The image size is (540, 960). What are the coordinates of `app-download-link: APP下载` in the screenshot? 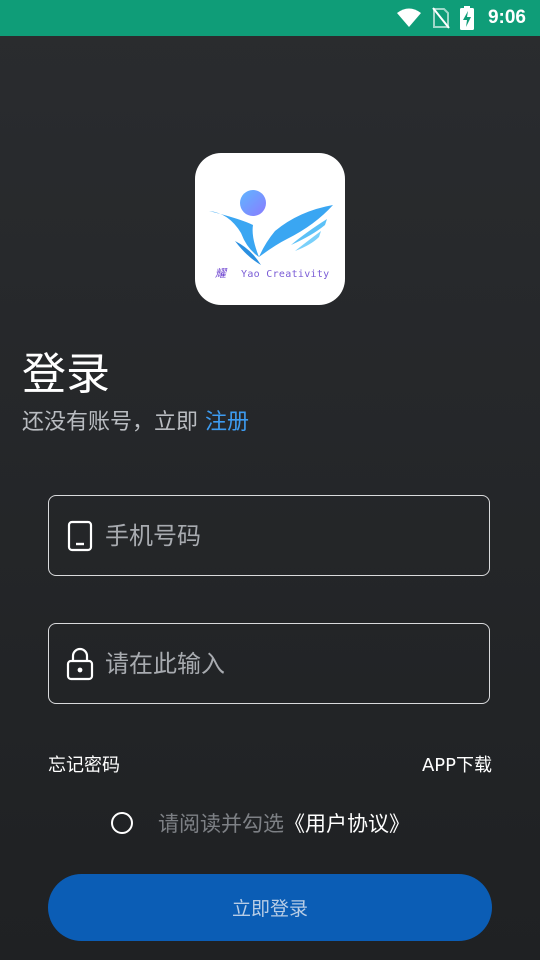 It's located at (457, 764).